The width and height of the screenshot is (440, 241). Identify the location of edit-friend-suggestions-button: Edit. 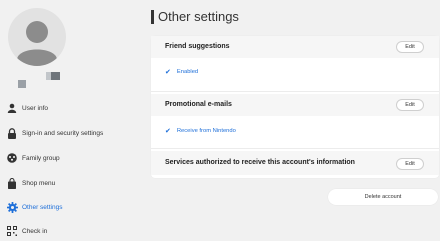
(410, 47).